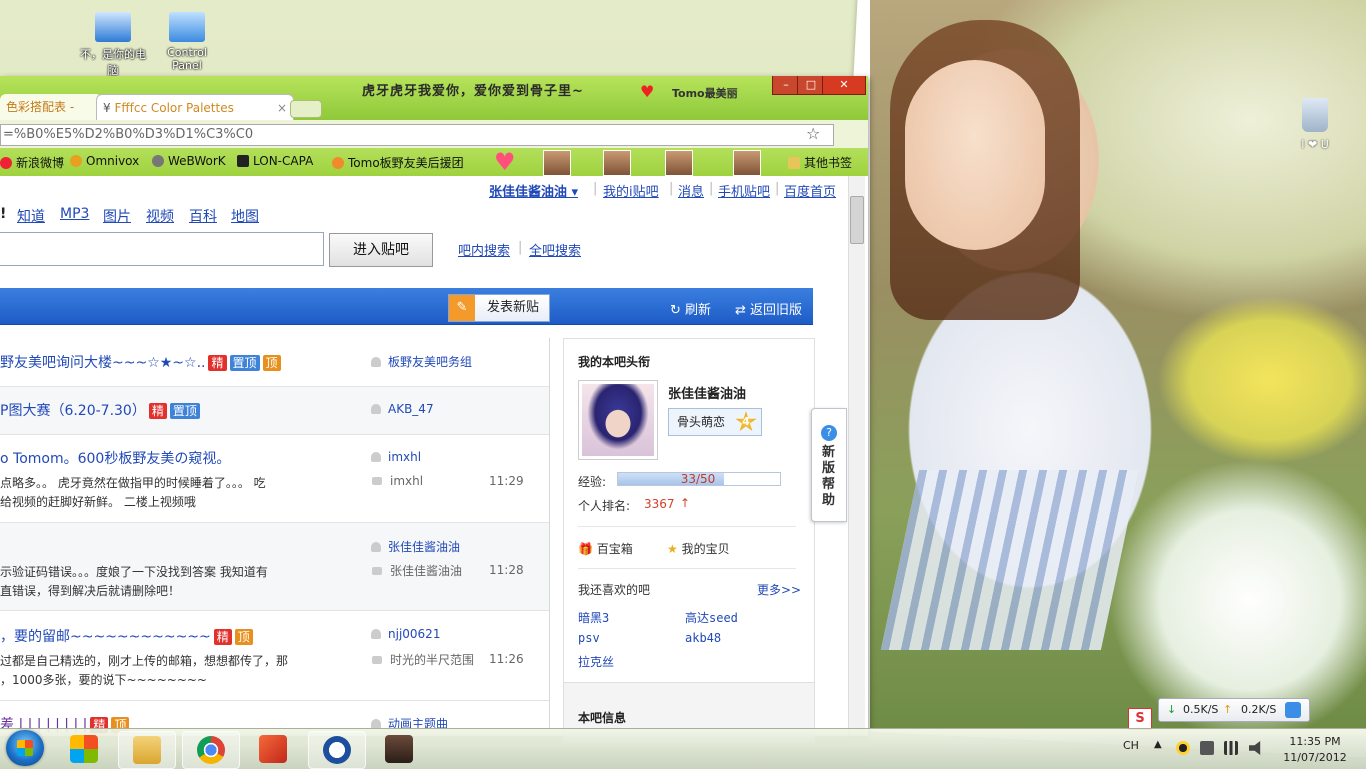  I want to click on thread-title: P图大赛（6.20-7.30）精置顶, so click(100, 410).